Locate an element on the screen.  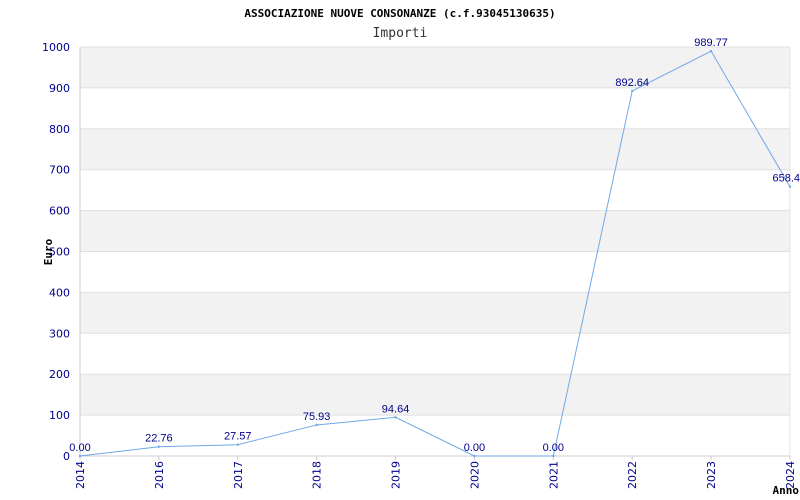
x-tick-labels: 2014 2016 2017 2018 2019 2020 2021 2022 2023 2024 is located at coordinates (435, 472).